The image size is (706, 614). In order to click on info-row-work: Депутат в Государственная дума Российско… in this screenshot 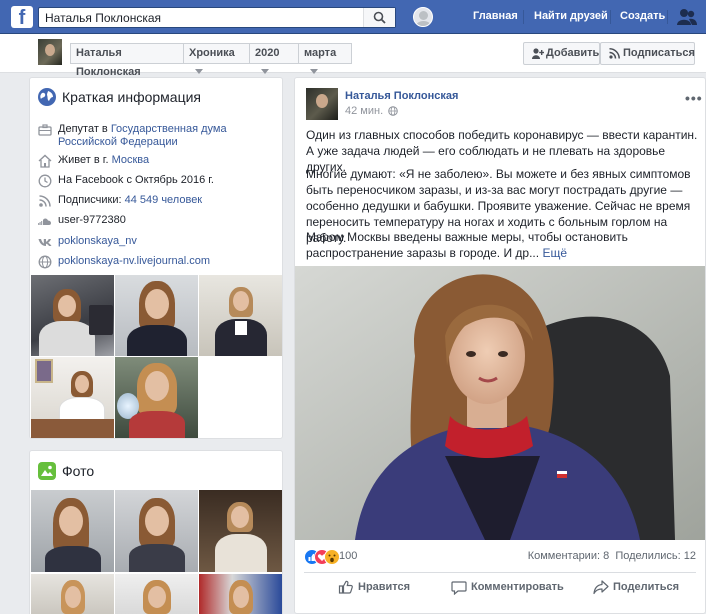, I will do `click(158, 137)`.